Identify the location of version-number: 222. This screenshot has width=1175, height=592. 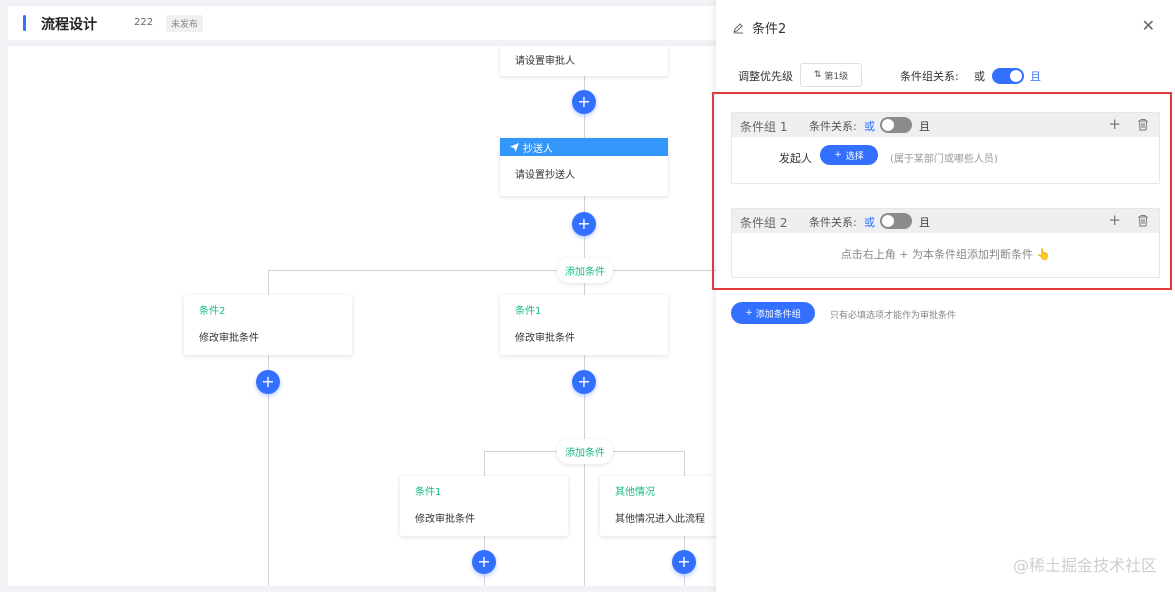
(144, 22).